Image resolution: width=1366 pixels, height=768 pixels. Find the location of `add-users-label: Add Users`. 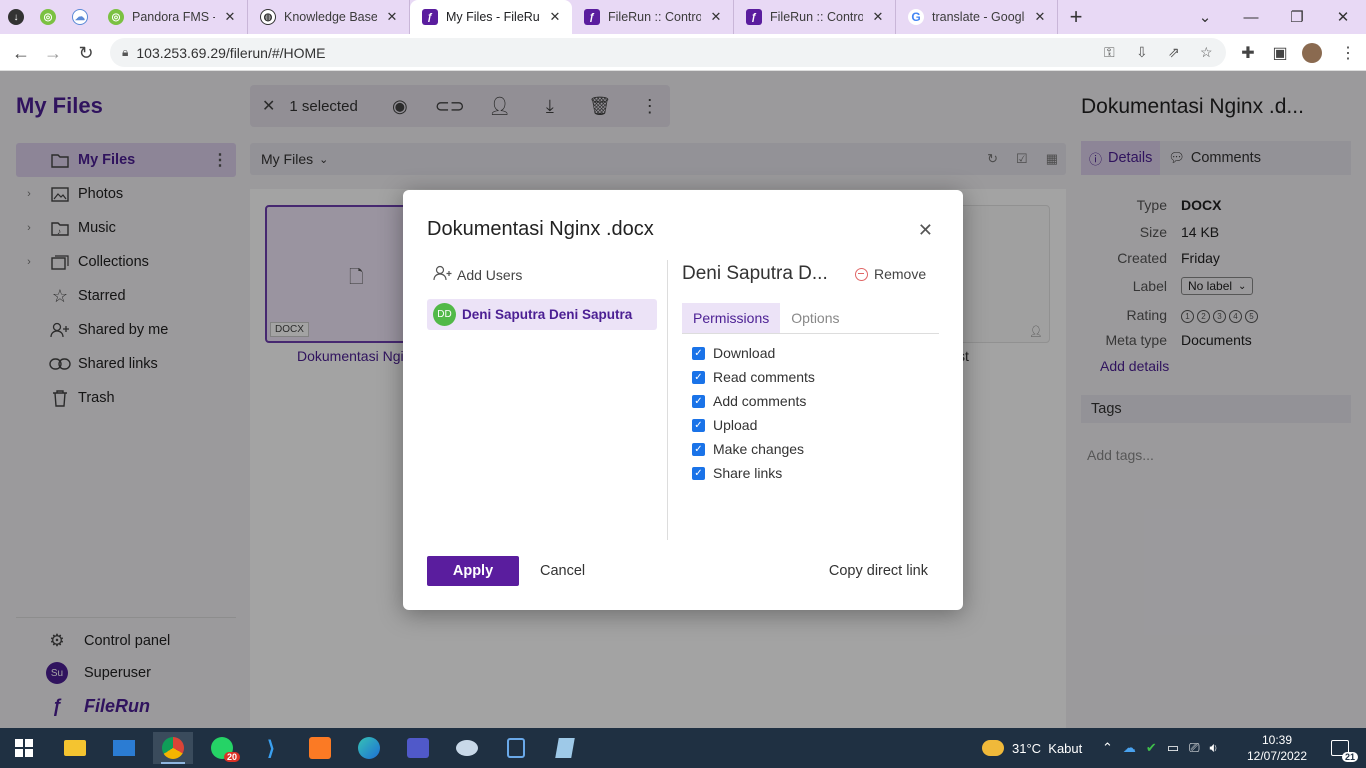

add-users-label: Add Users is located at coordinates (490, 274).